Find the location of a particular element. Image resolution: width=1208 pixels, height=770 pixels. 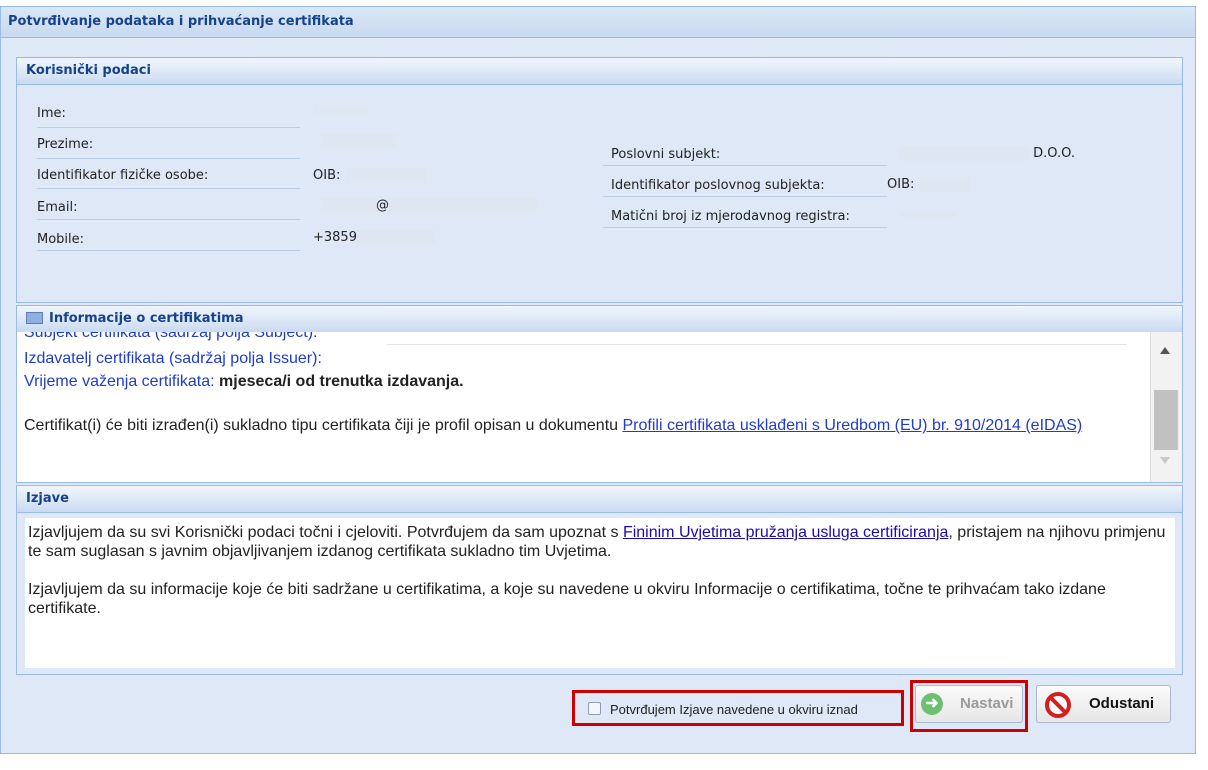

user-data-panel-title: Korisnički podaci is located at coordinates (599, 71).